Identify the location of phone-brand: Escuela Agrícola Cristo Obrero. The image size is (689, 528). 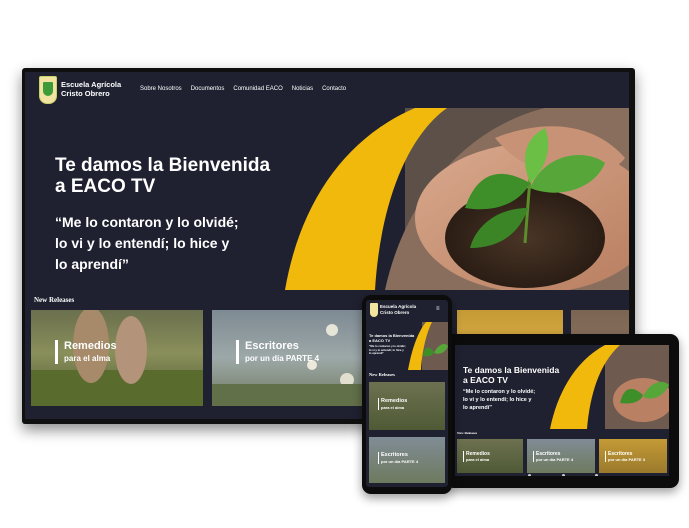
(398, 309).